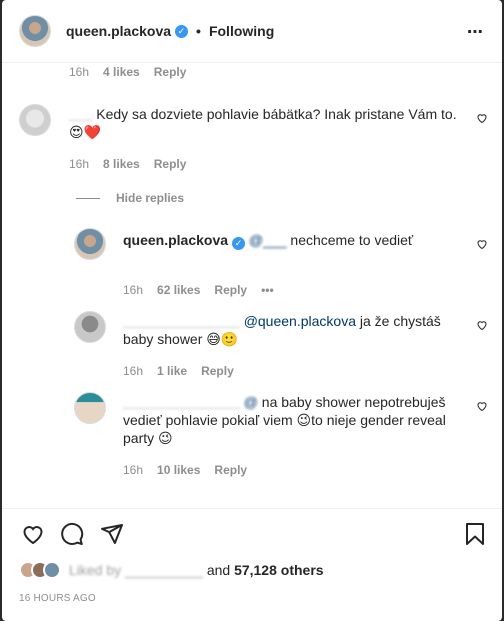 The image size is (504, 621). I want to click on post-header: queen.plackova ✓ • Following ⋯, so click(252, 31).